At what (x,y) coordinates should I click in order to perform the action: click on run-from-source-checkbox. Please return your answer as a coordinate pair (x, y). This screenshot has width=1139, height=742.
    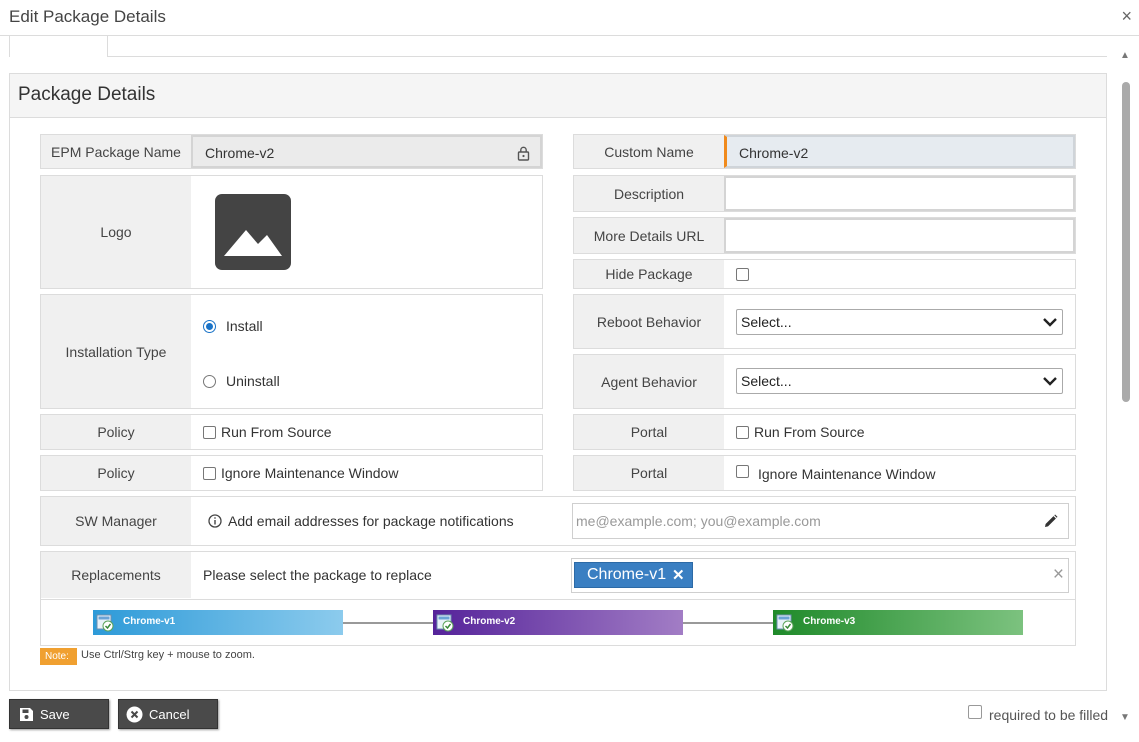
    Looking at the image, I should click on (209, 432).